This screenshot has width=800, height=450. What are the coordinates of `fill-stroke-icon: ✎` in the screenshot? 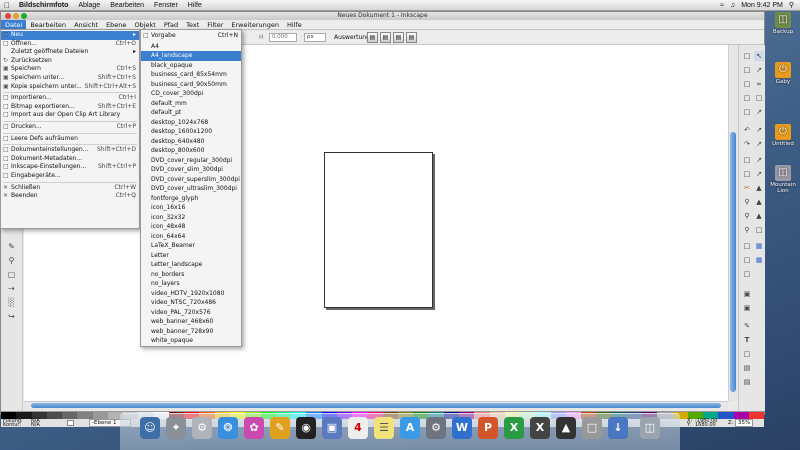 It's located at (747, 326).